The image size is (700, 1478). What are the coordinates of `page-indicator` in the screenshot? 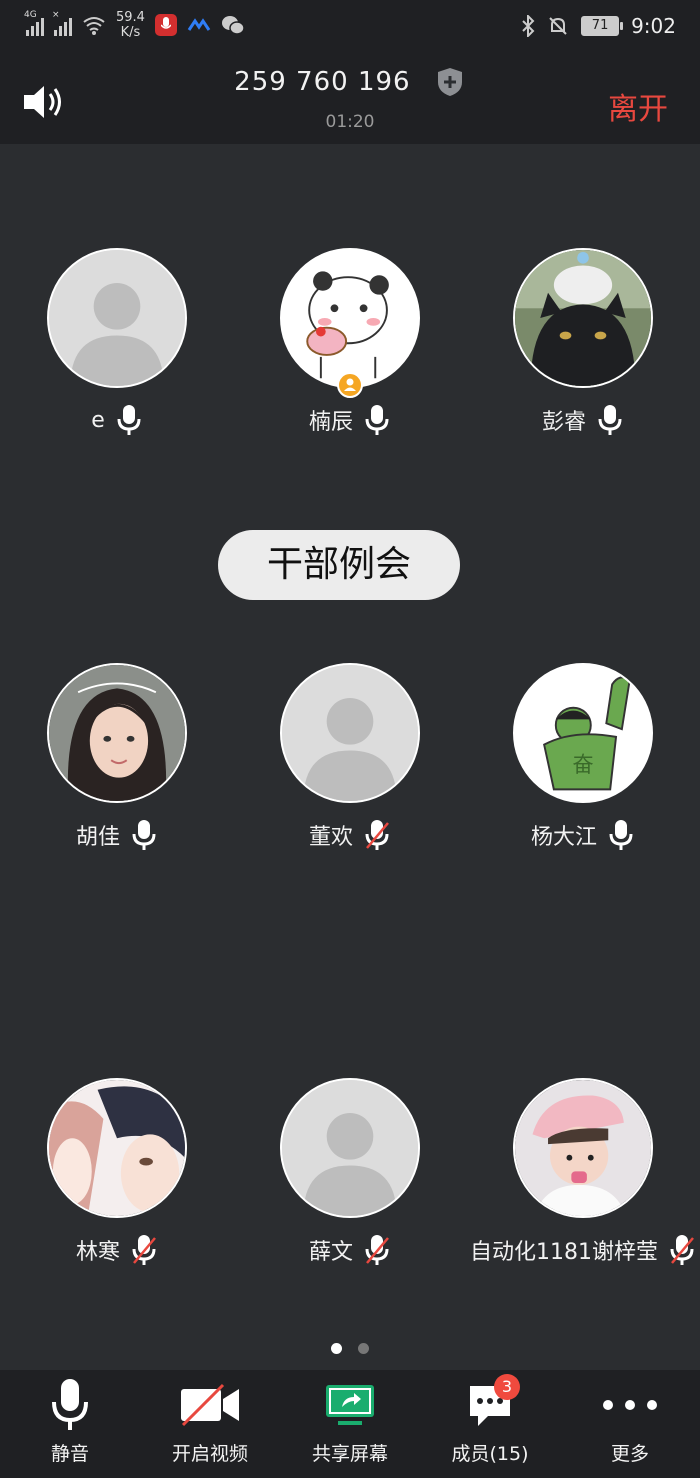 It's located at (350, 1348).